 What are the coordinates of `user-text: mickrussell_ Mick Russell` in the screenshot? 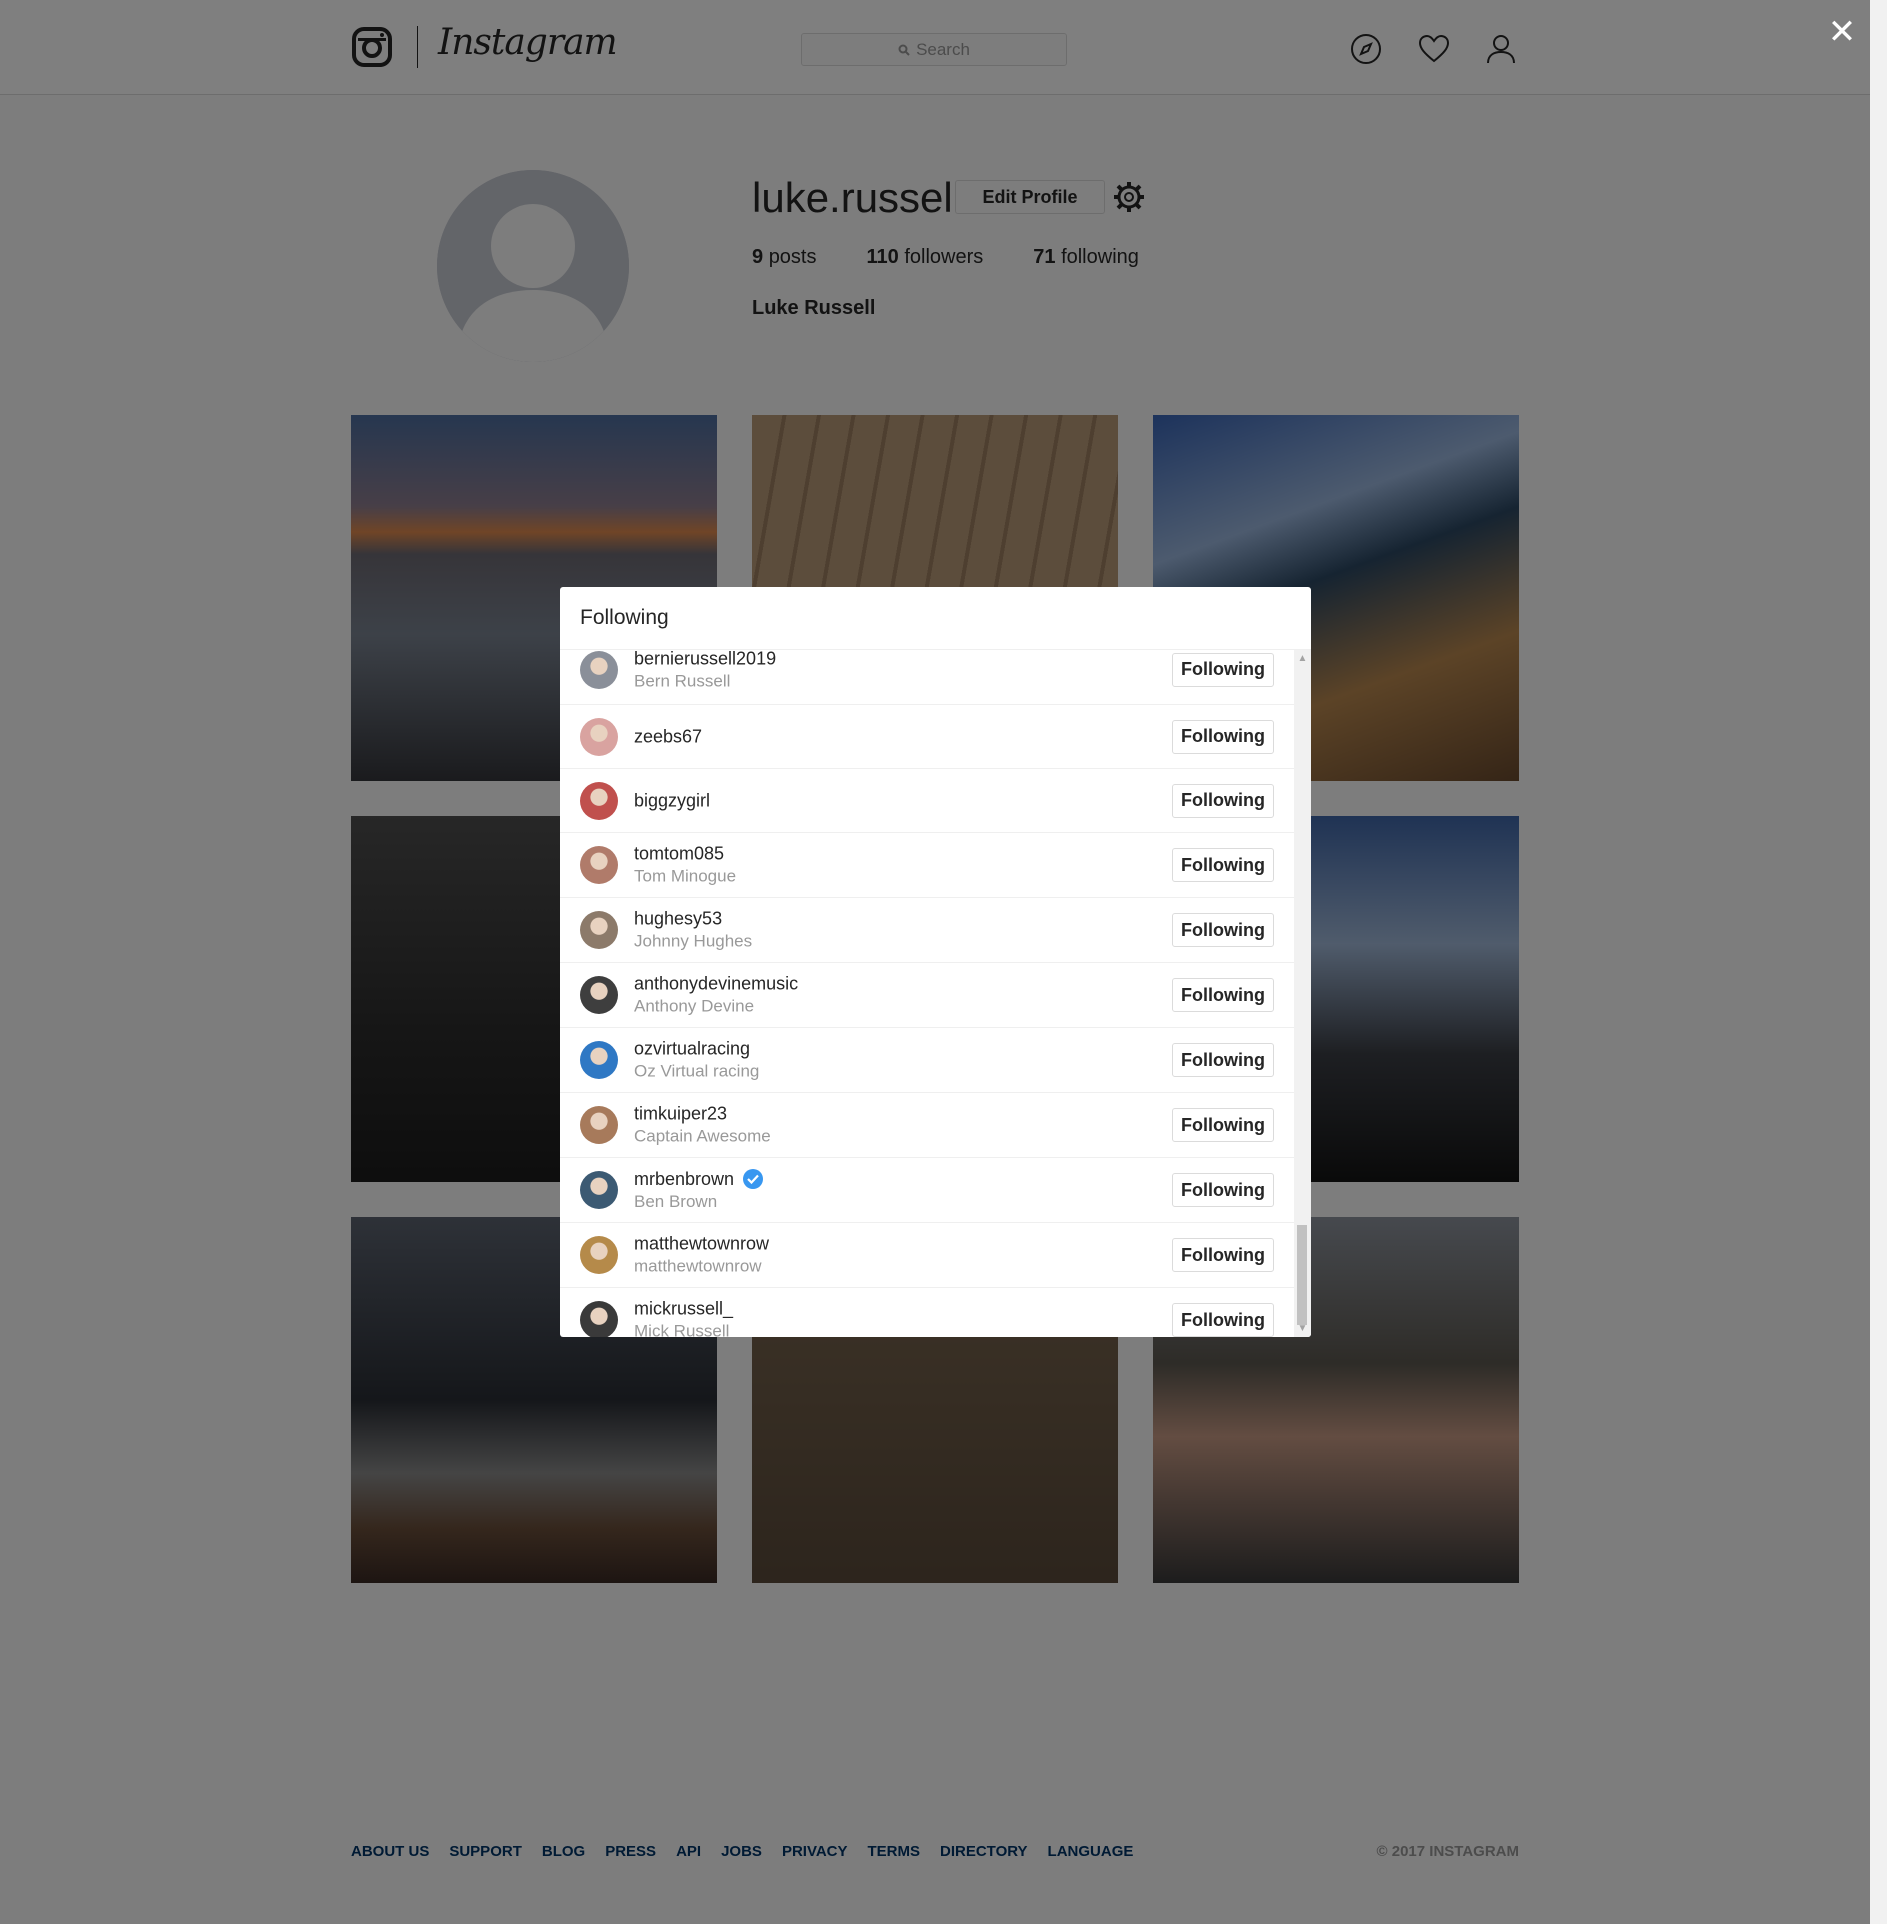 It's located at (683, 1318).